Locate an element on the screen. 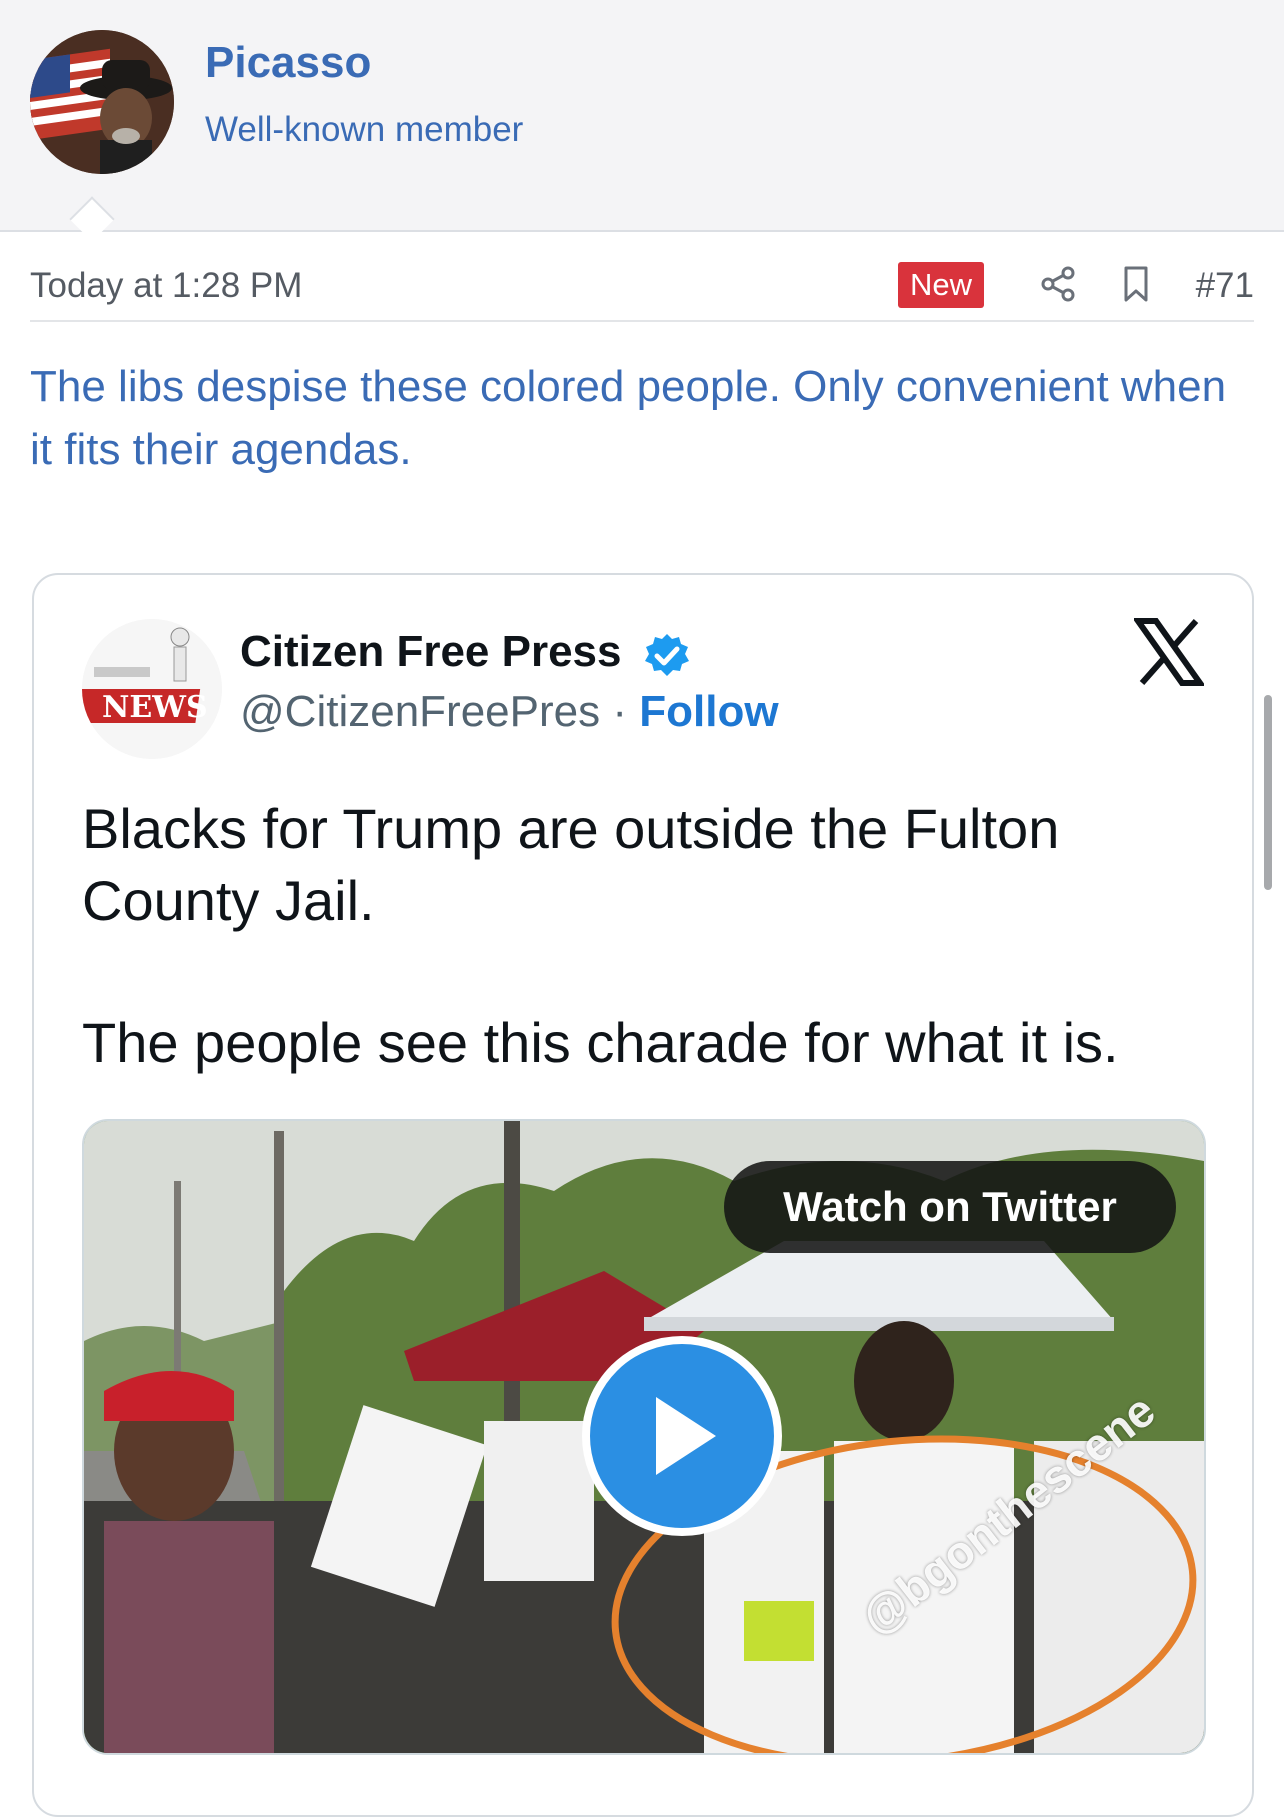 The width and height of the screenshot is (1284, 1817). post-meta: Today at 1:28 PM New #71 is located at coordinates (642, 290).